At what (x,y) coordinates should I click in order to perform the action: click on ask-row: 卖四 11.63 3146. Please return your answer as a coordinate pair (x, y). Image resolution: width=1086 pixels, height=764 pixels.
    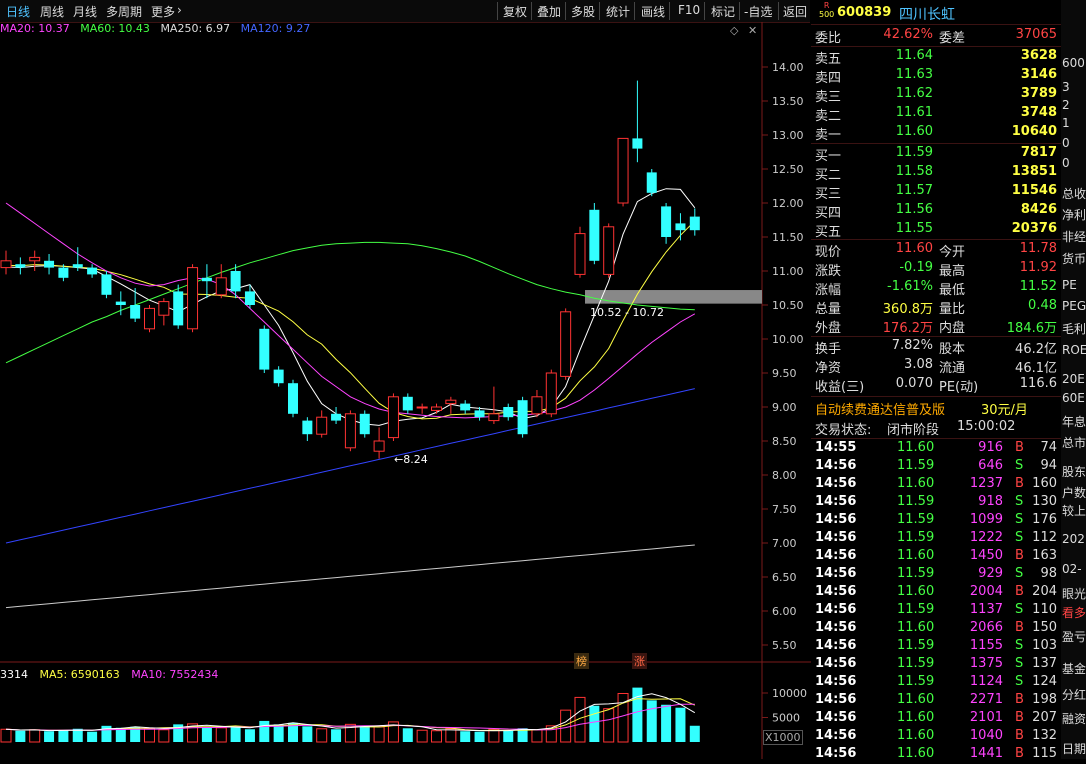
    Looking at the image, I should click on (936, 76).